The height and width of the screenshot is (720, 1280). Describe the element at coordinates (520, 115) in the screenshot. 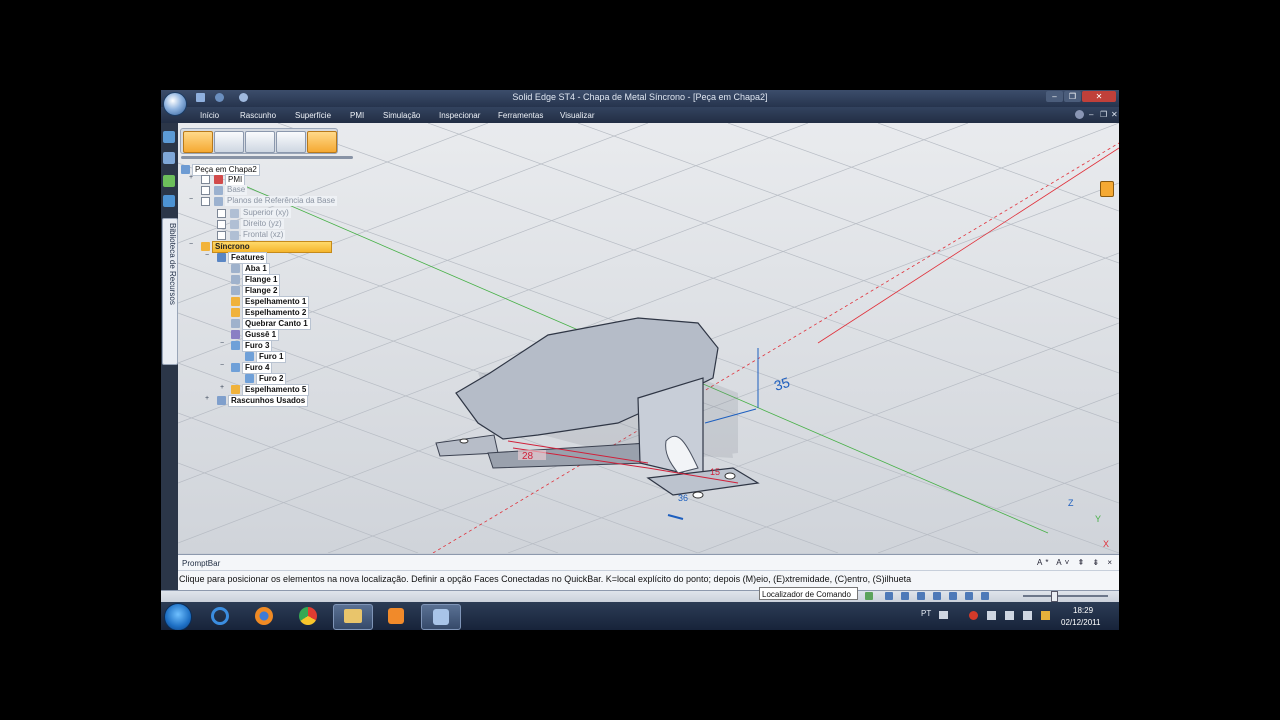

I see `tab-ferramentas: Ferramentas` at that location.